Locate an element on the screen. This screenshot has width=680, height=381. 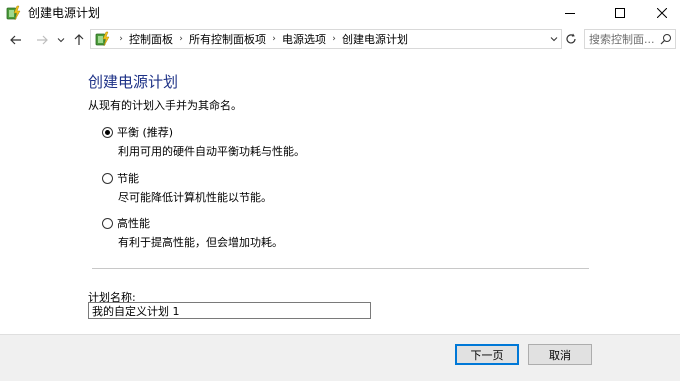
refresh-icon is located at coordinates (571, 38).